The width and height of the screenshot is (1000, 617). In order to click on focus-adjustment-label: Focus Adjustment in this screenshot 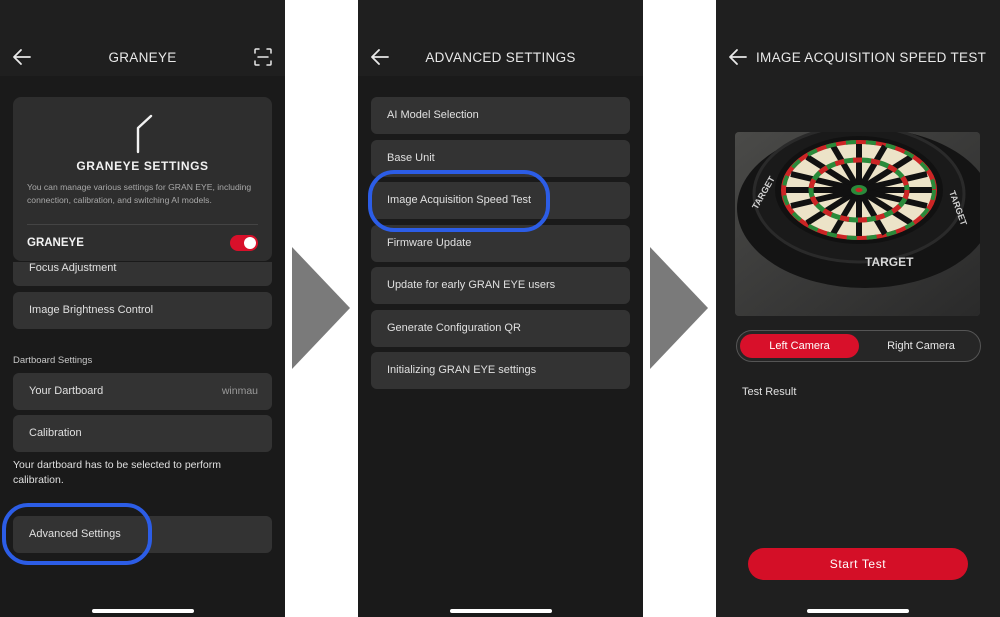, I will do `click(73, 268)`.